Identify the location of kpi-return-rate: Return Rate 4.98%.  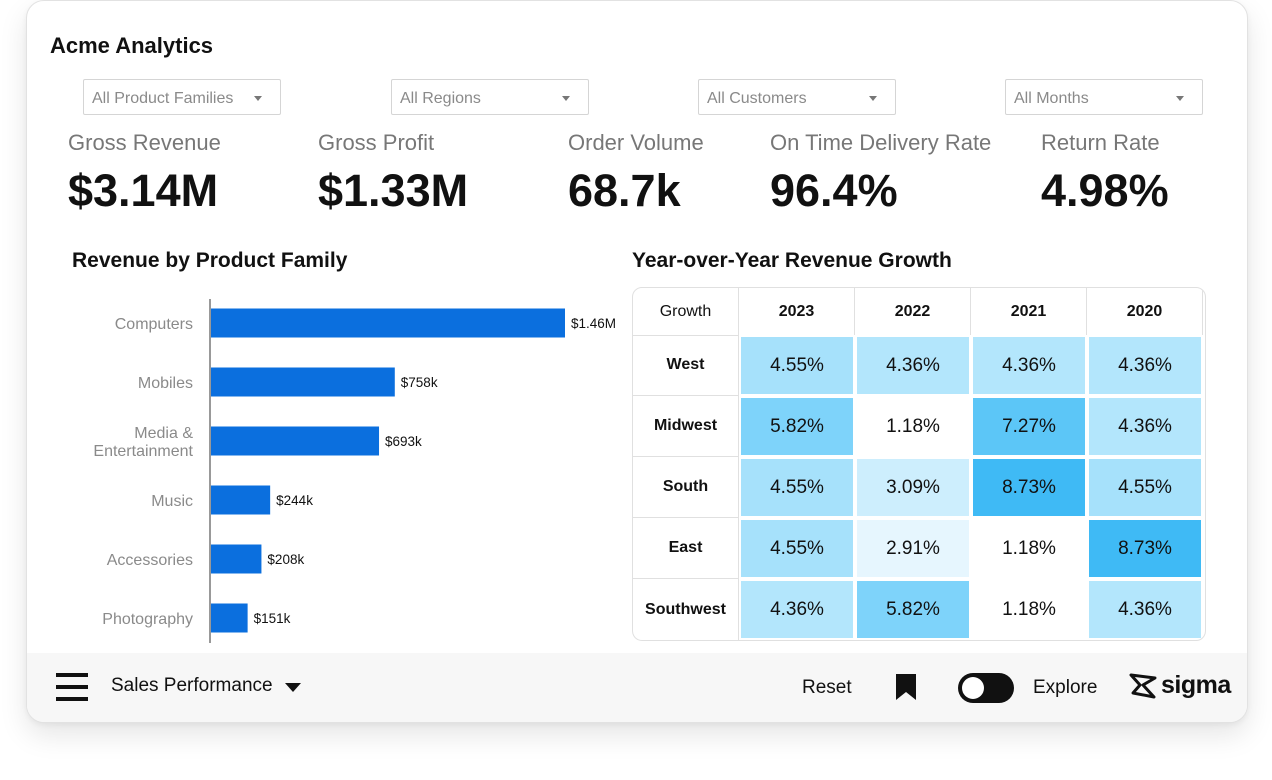
(1105, 173).